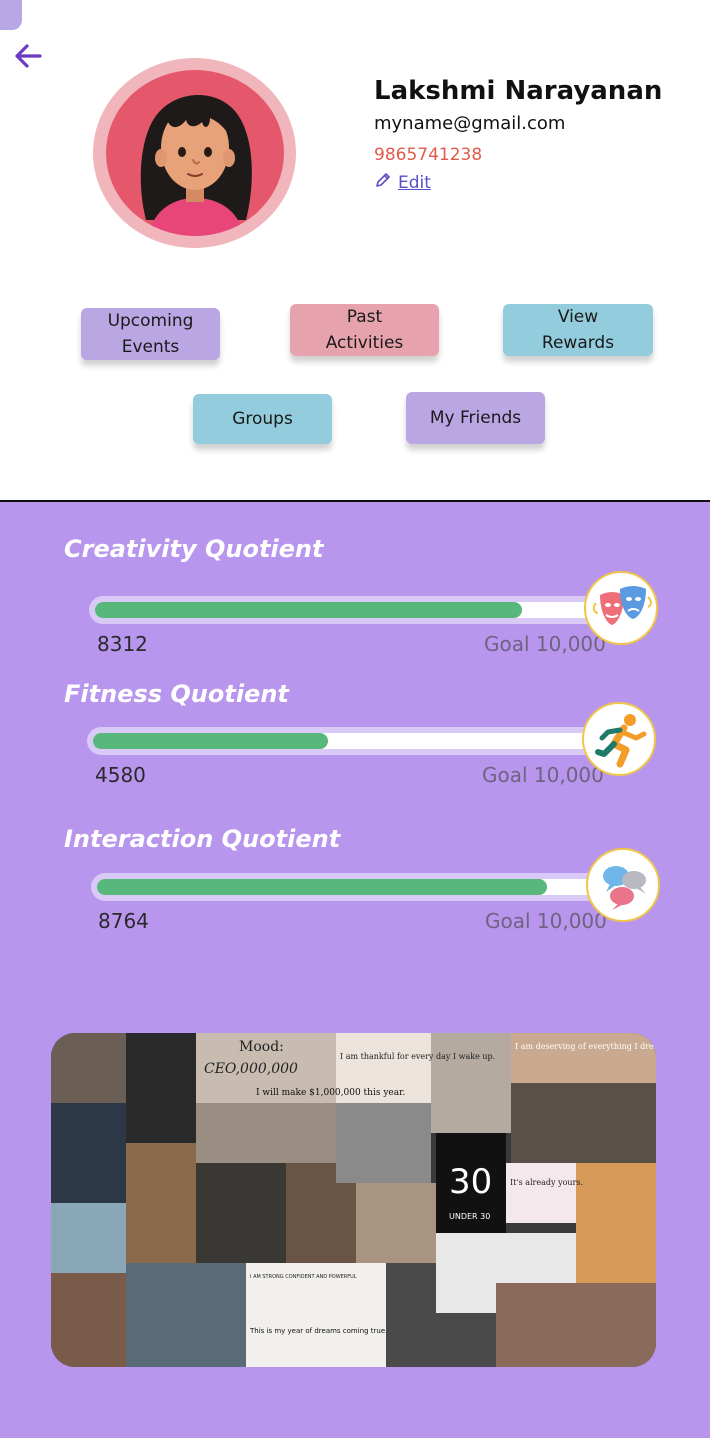  I want to click on interaction-title: Interaction Quotient, so click(202, 839).